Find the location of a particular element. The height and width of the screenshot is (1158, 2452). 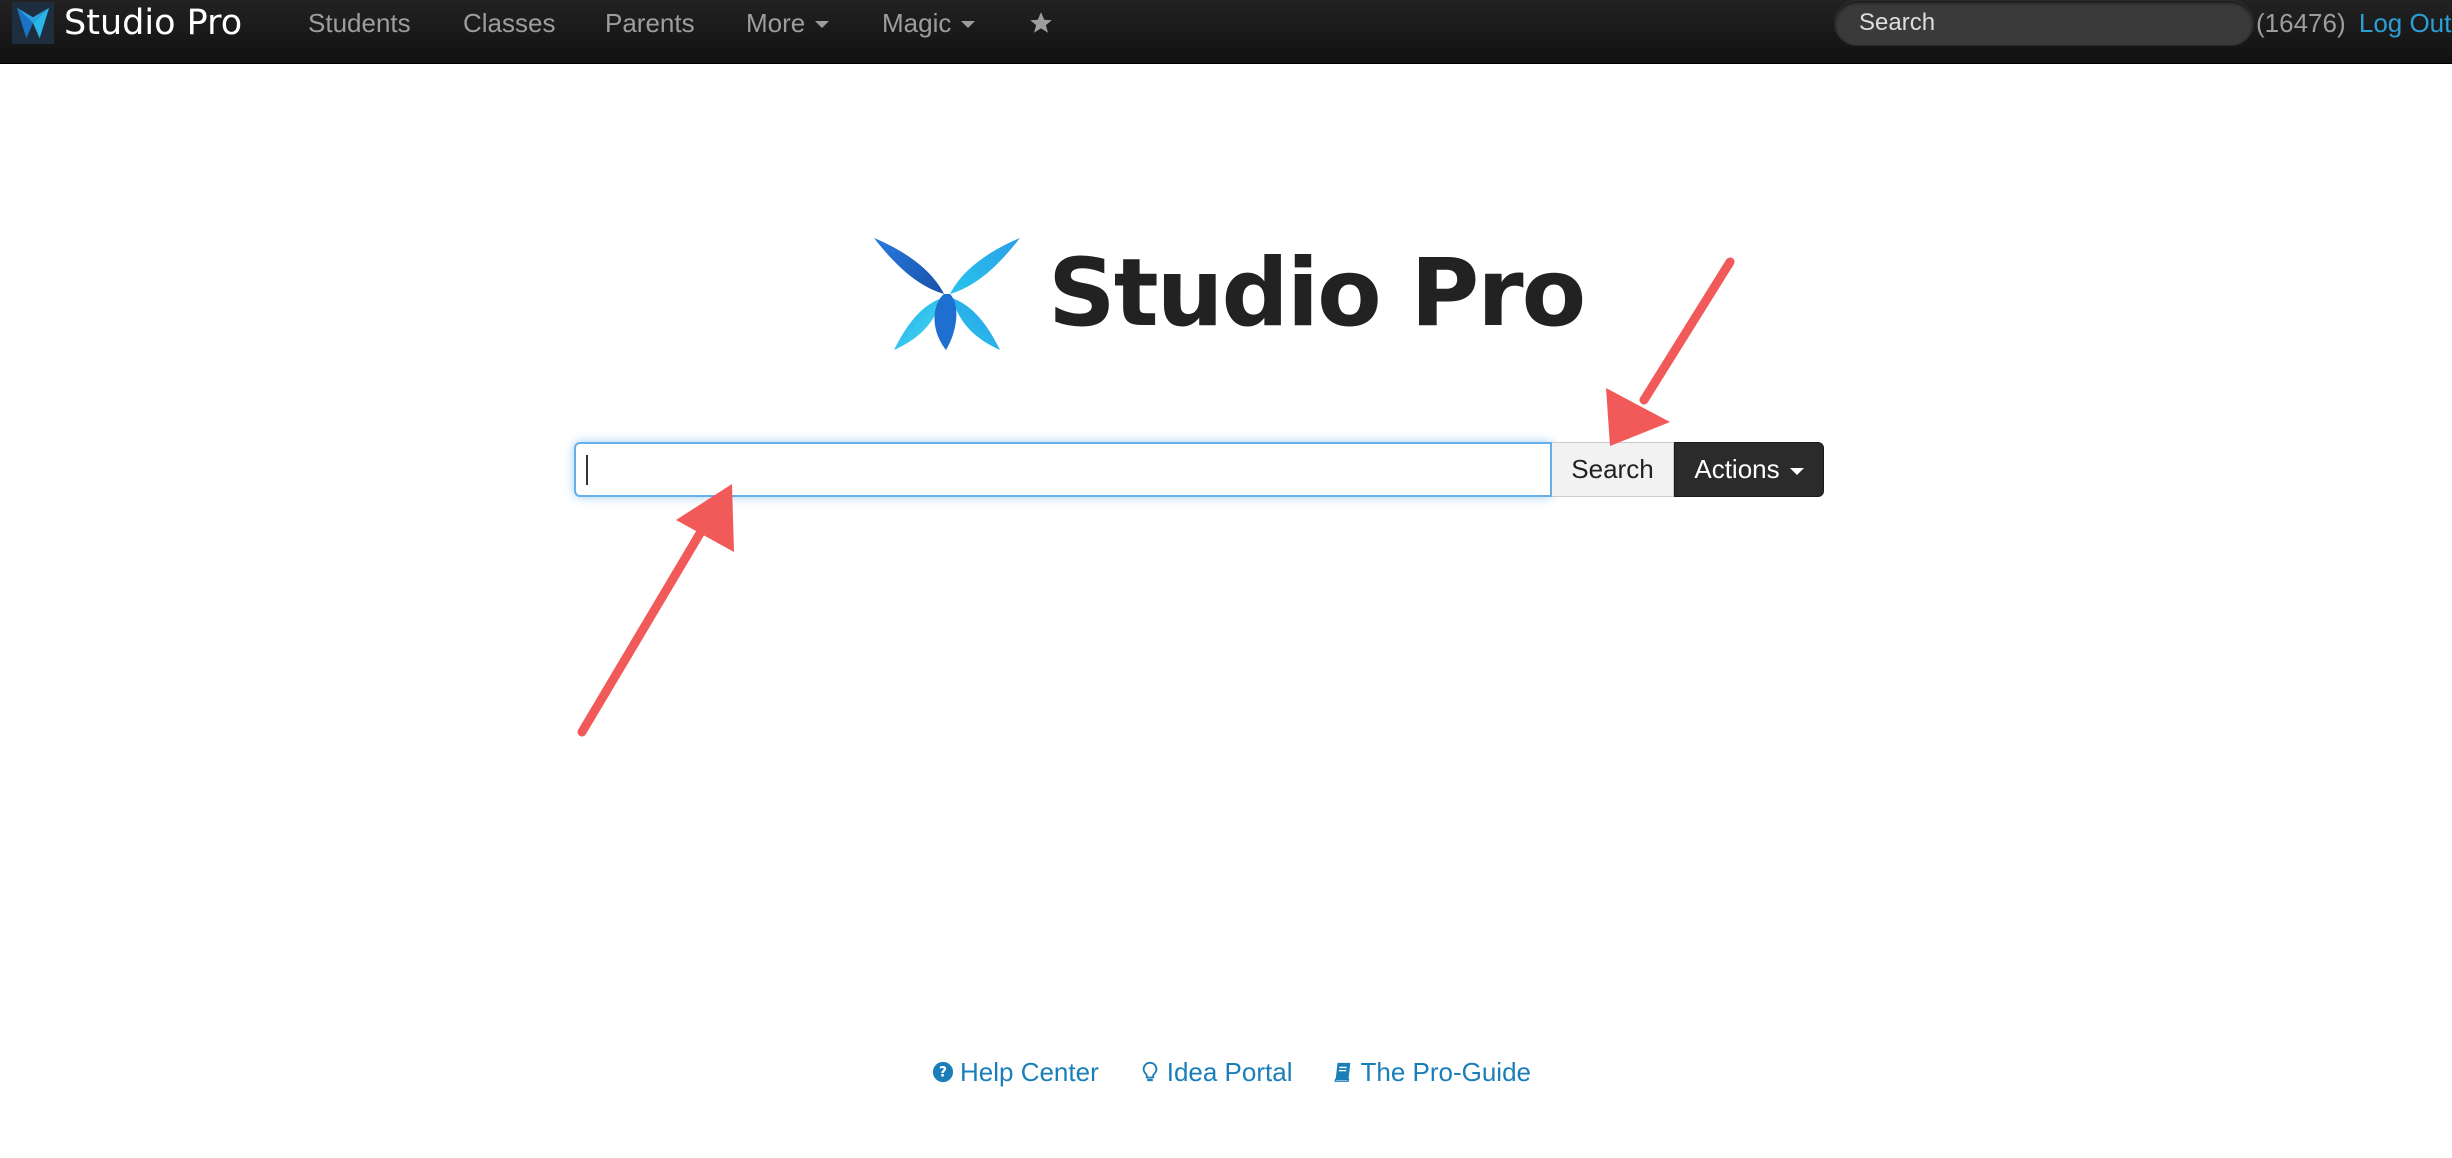

nav-classes-label: Classes is located at coordinates (509, 23).